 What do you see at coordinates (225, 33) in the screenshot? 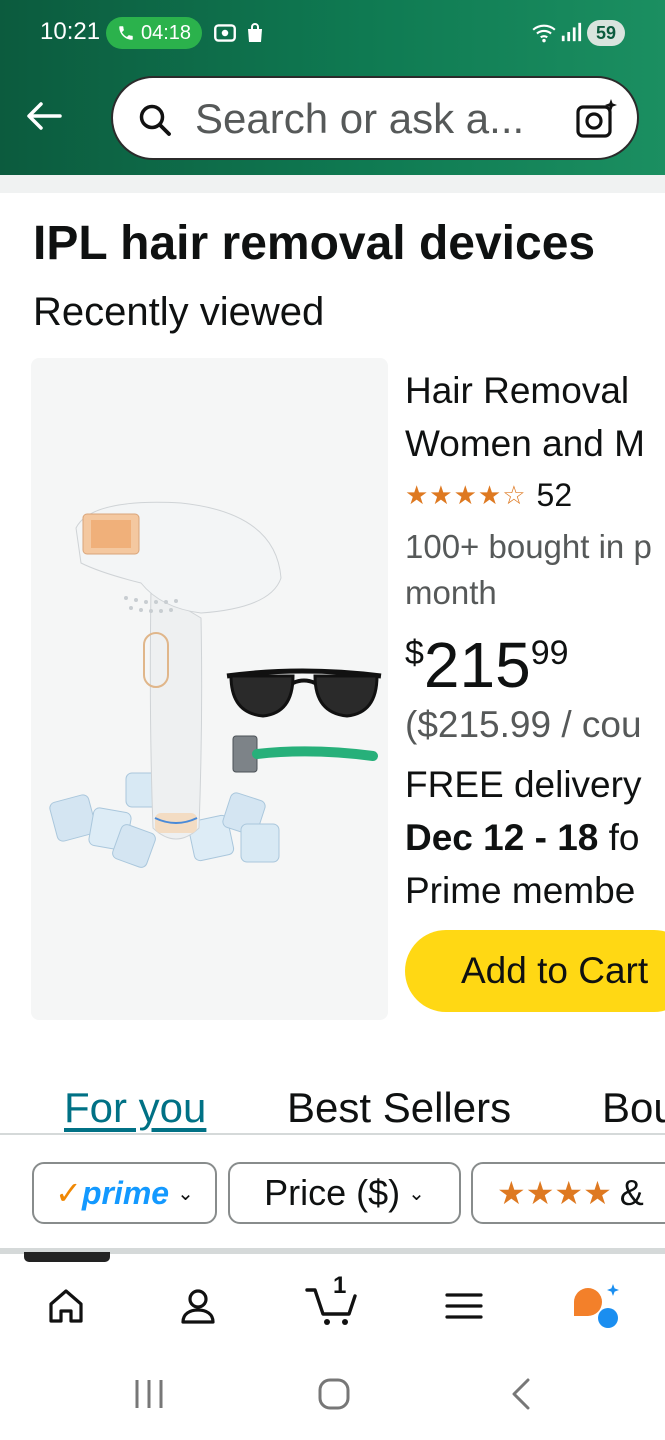
I see `screenshot-icon` at bounding box center [225, 33].